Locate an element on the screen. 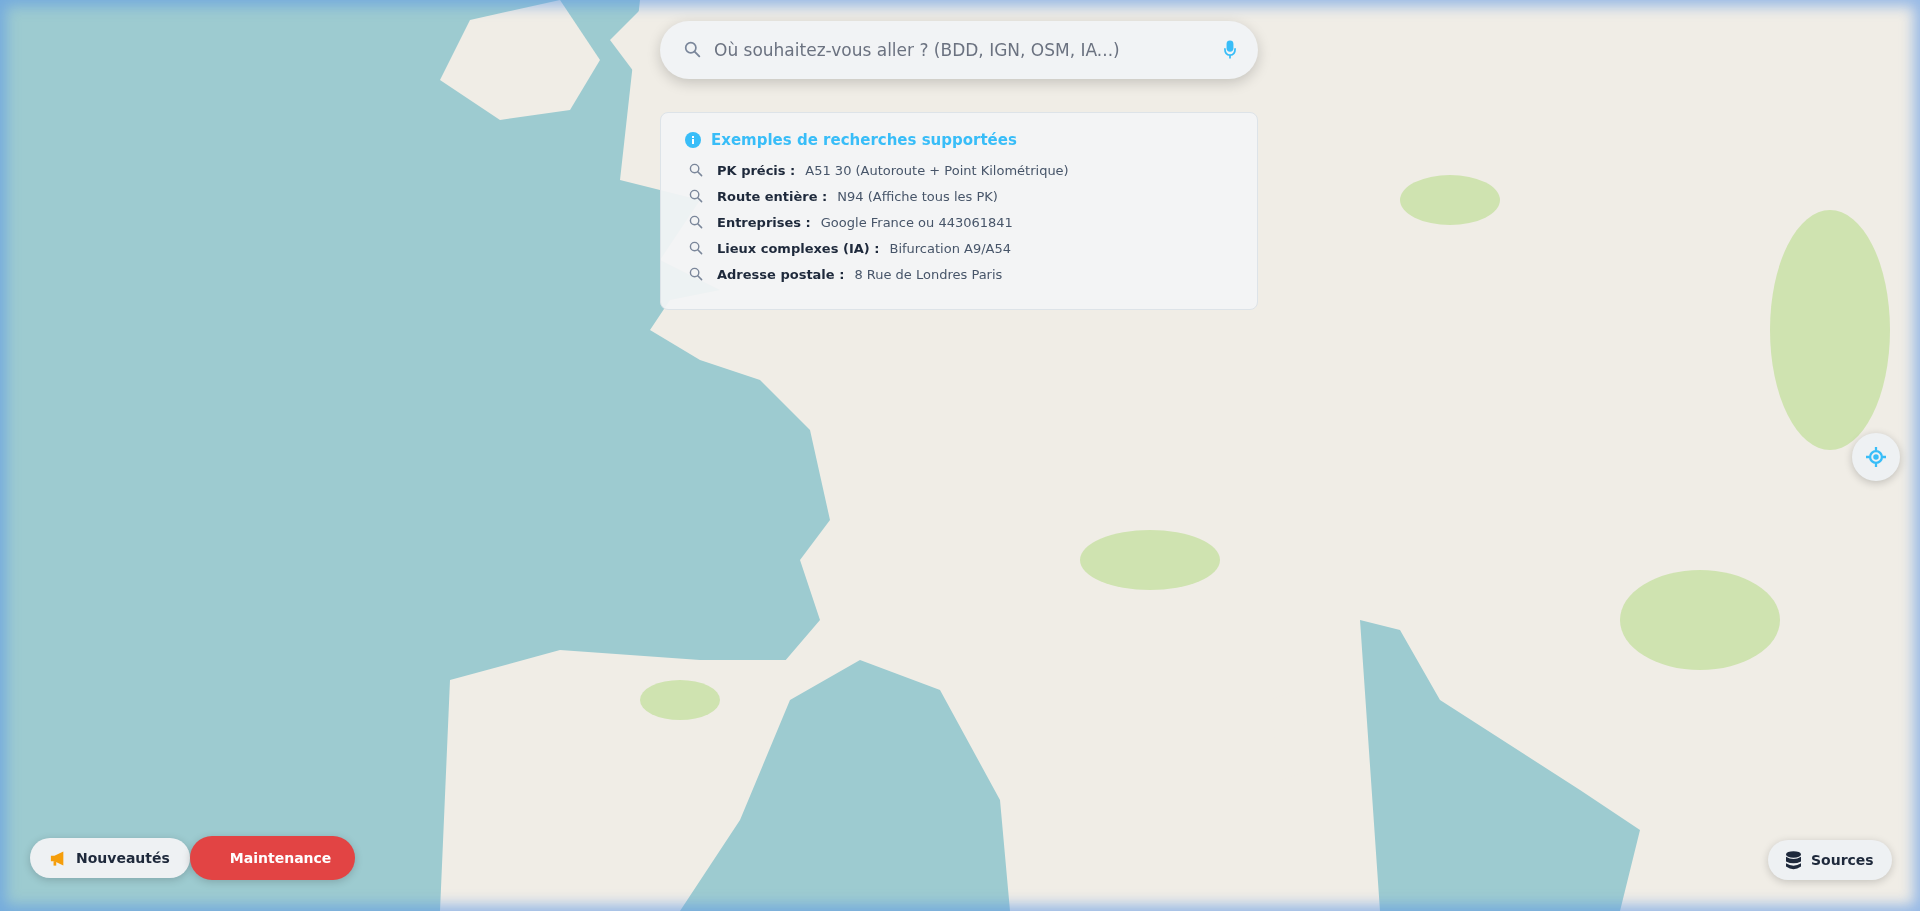  search-field: Où souhaitez-vous aller ? (BDD, IGN, OSM, IA...) is located at coordinates (959, 50).